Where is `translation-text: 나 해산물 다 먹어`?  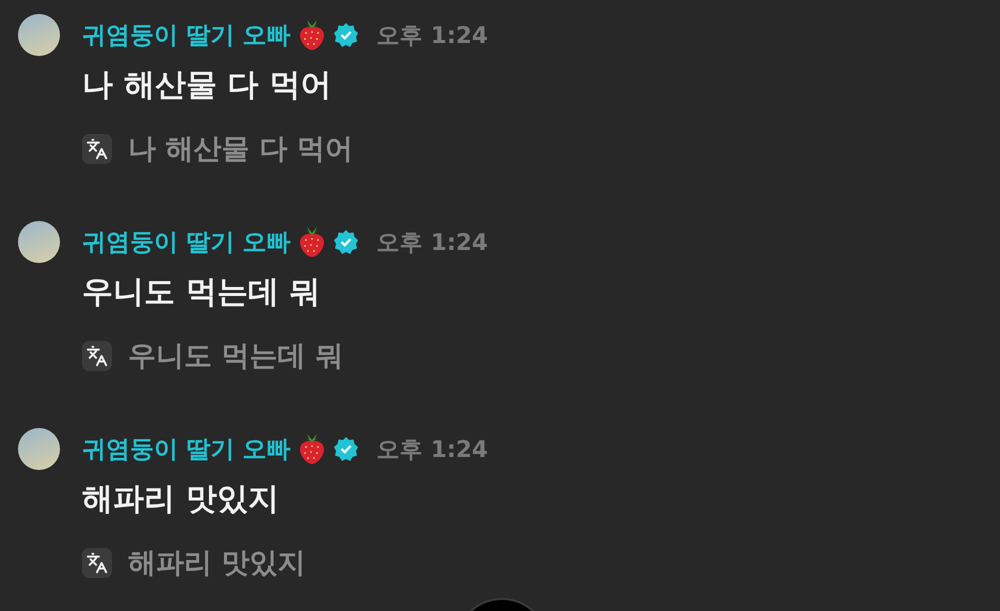
translation-text: 나 해산물 다 먹어 is located at coordinates (241, 149).